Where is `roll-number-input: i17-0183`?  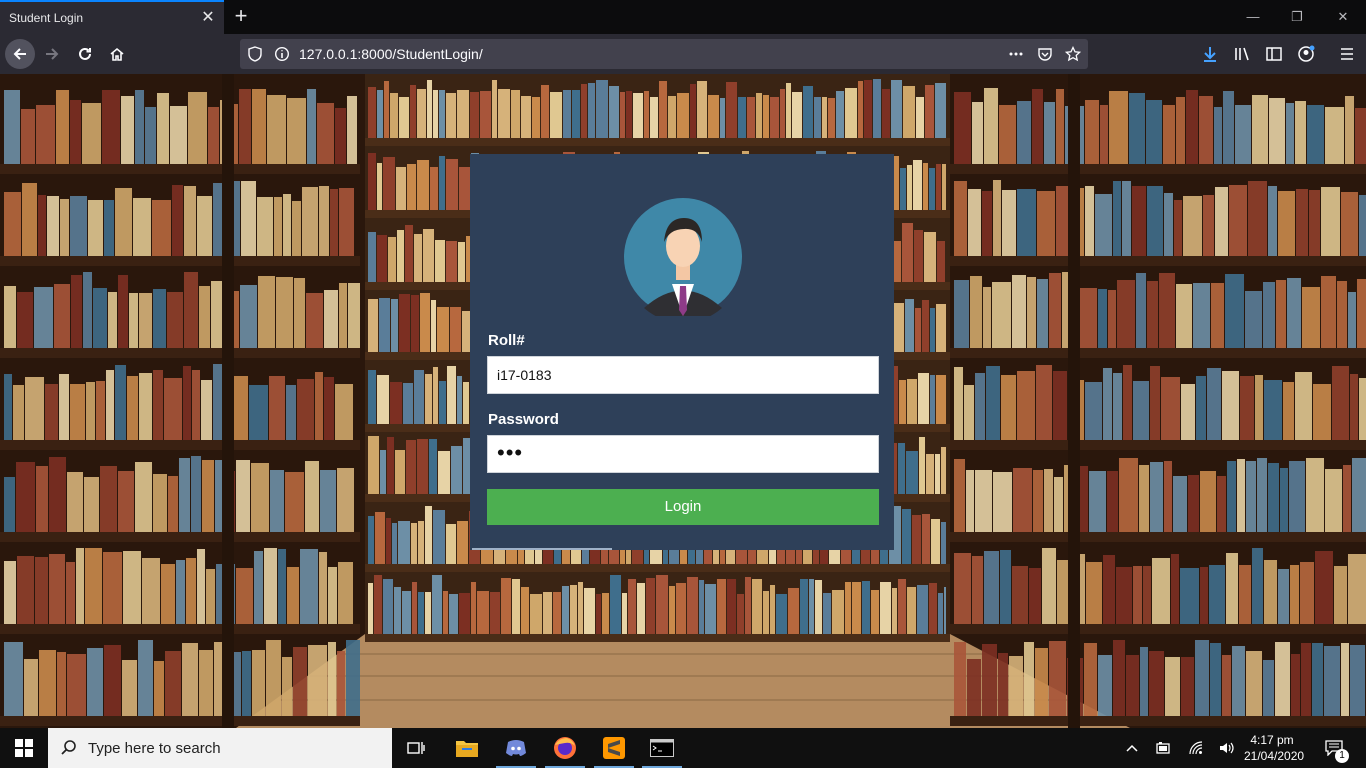 roll-number-input: i17-0183 is located at coordinates (683, 375).